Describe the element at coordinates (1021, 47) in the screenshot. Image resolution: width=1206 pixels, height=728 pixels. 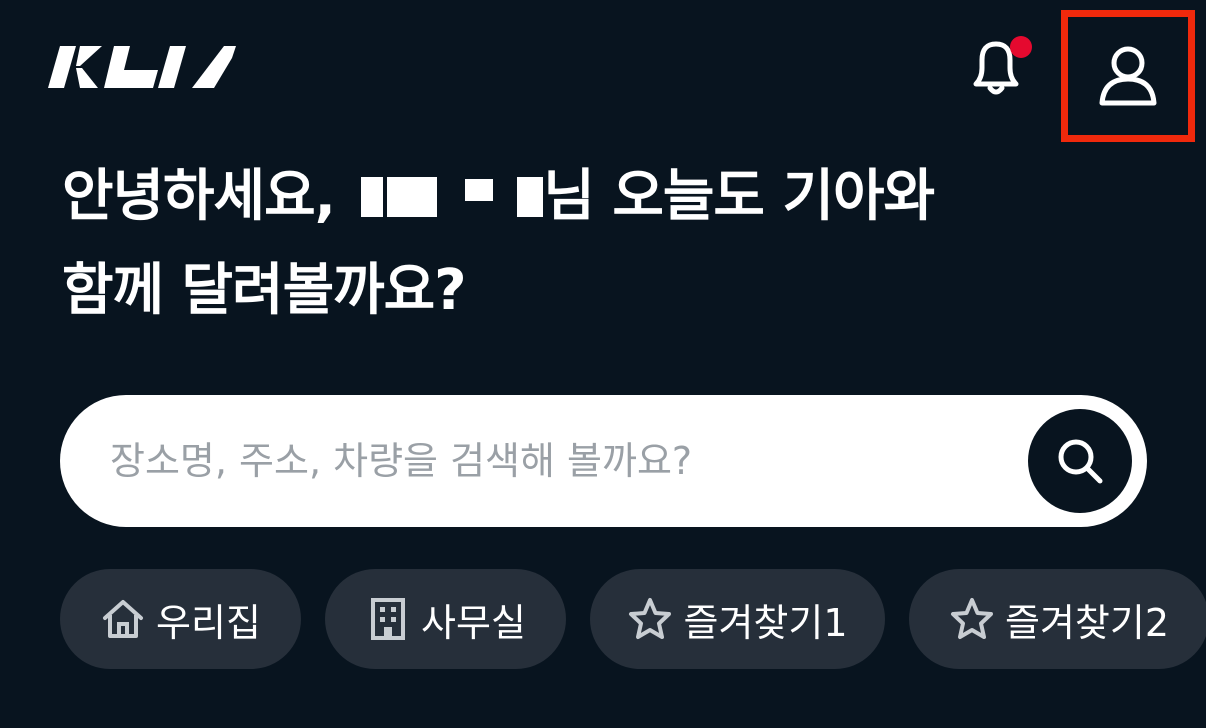
I see `notification-badge` at that location.